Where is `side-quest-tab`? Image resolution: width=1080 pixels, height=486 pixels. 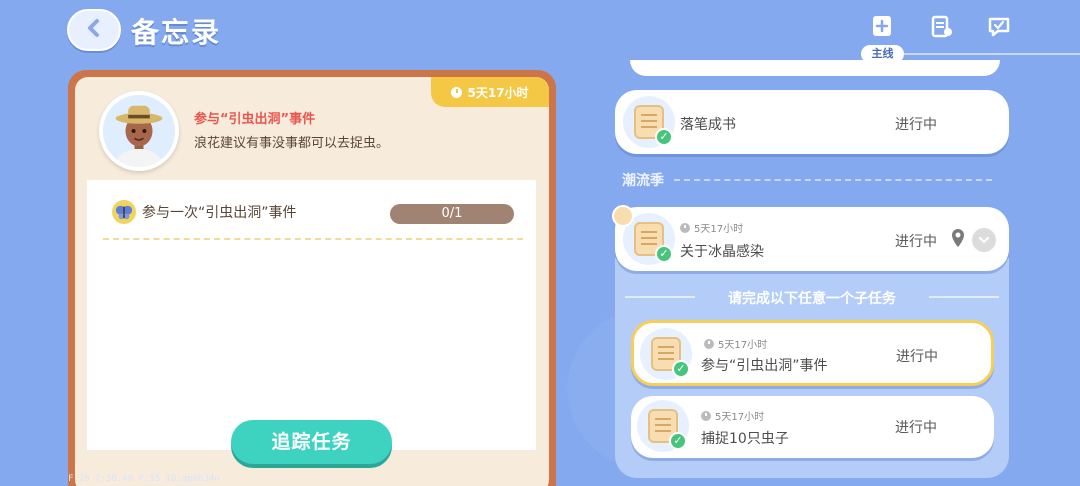
side-quest-tab is located at coordinates (941, 28).